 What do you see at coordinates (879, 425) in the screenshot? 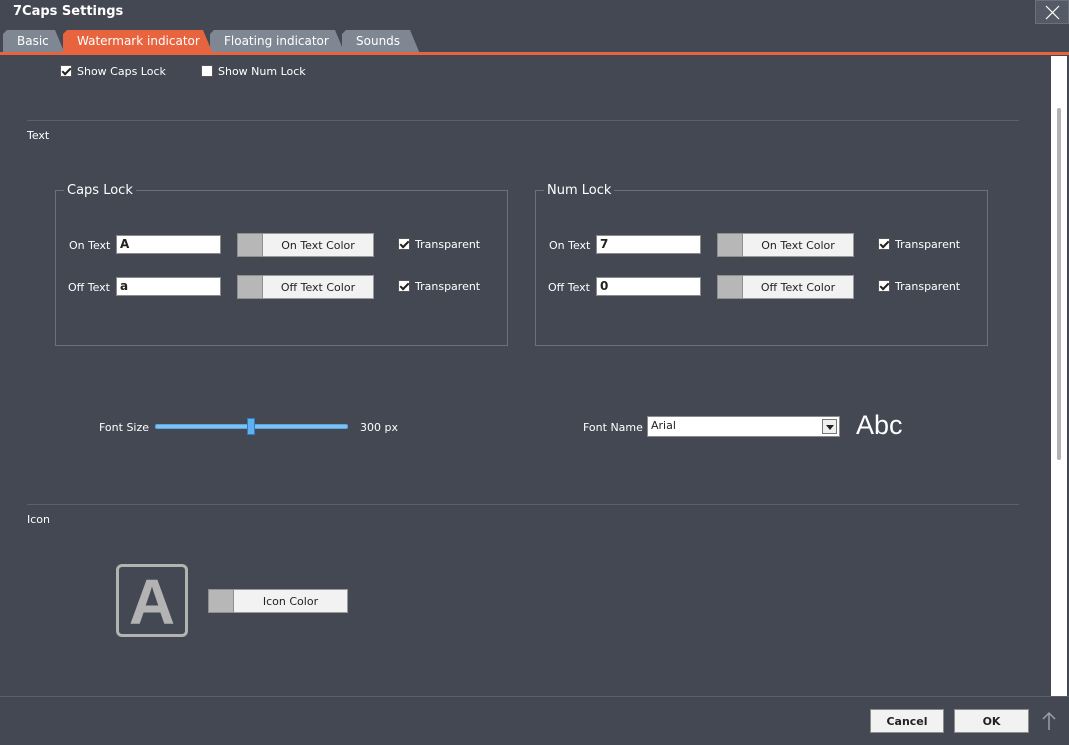
I see `font-preview: Abc` at bounding box center [879, 425].